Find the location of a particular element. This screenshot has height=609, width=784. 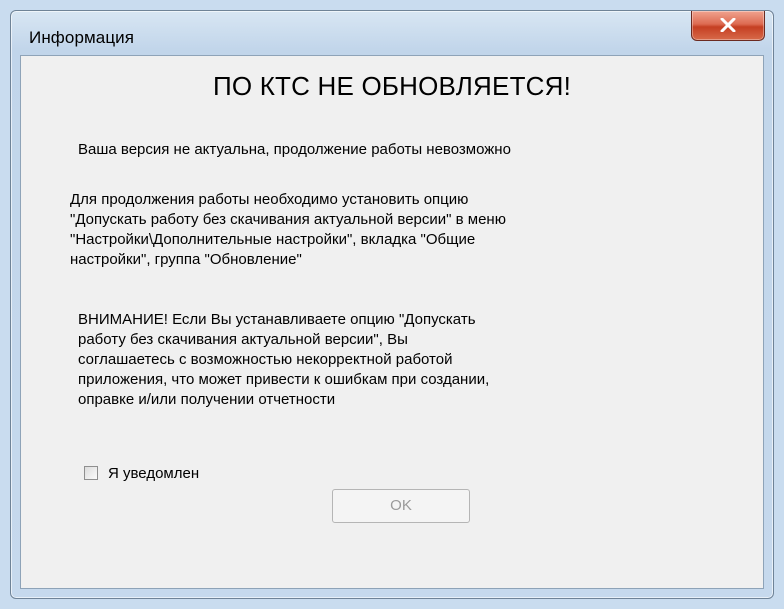

ok-button: OK is located at coordinates (401, 506).